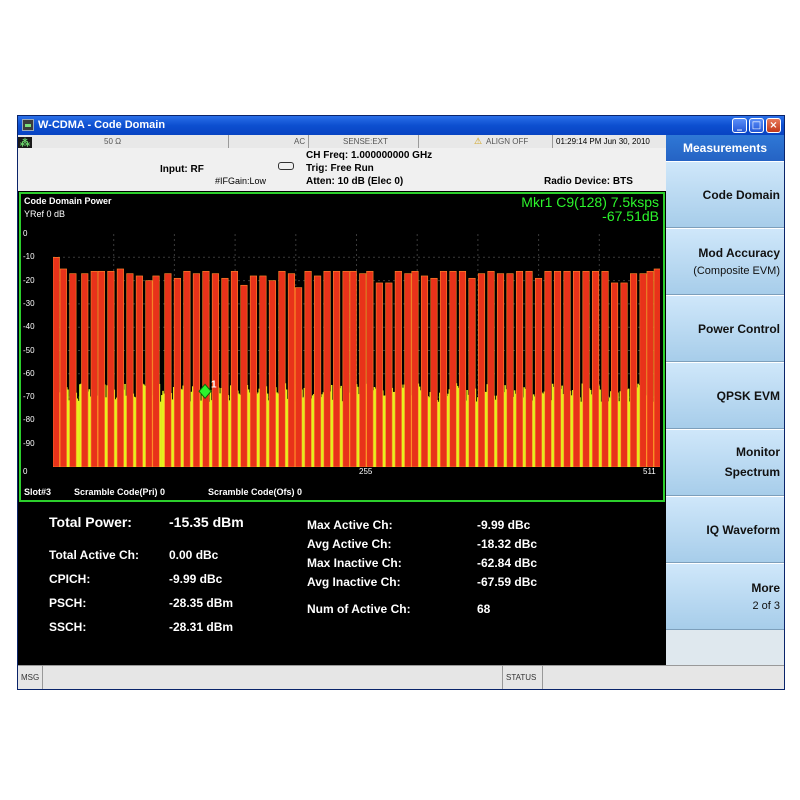 The width and height of the screenshot is (800, 800). What do you see at coordinates (521, 677) in the screenshot?
I see `status-label: STATUS` at bounding box center [521, 677].